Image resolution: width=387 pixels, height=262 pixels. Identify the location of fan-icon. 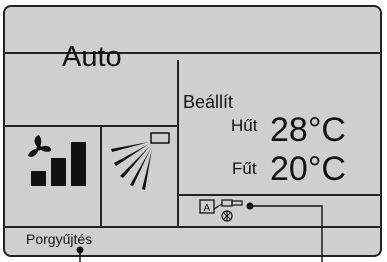
(40, 146).